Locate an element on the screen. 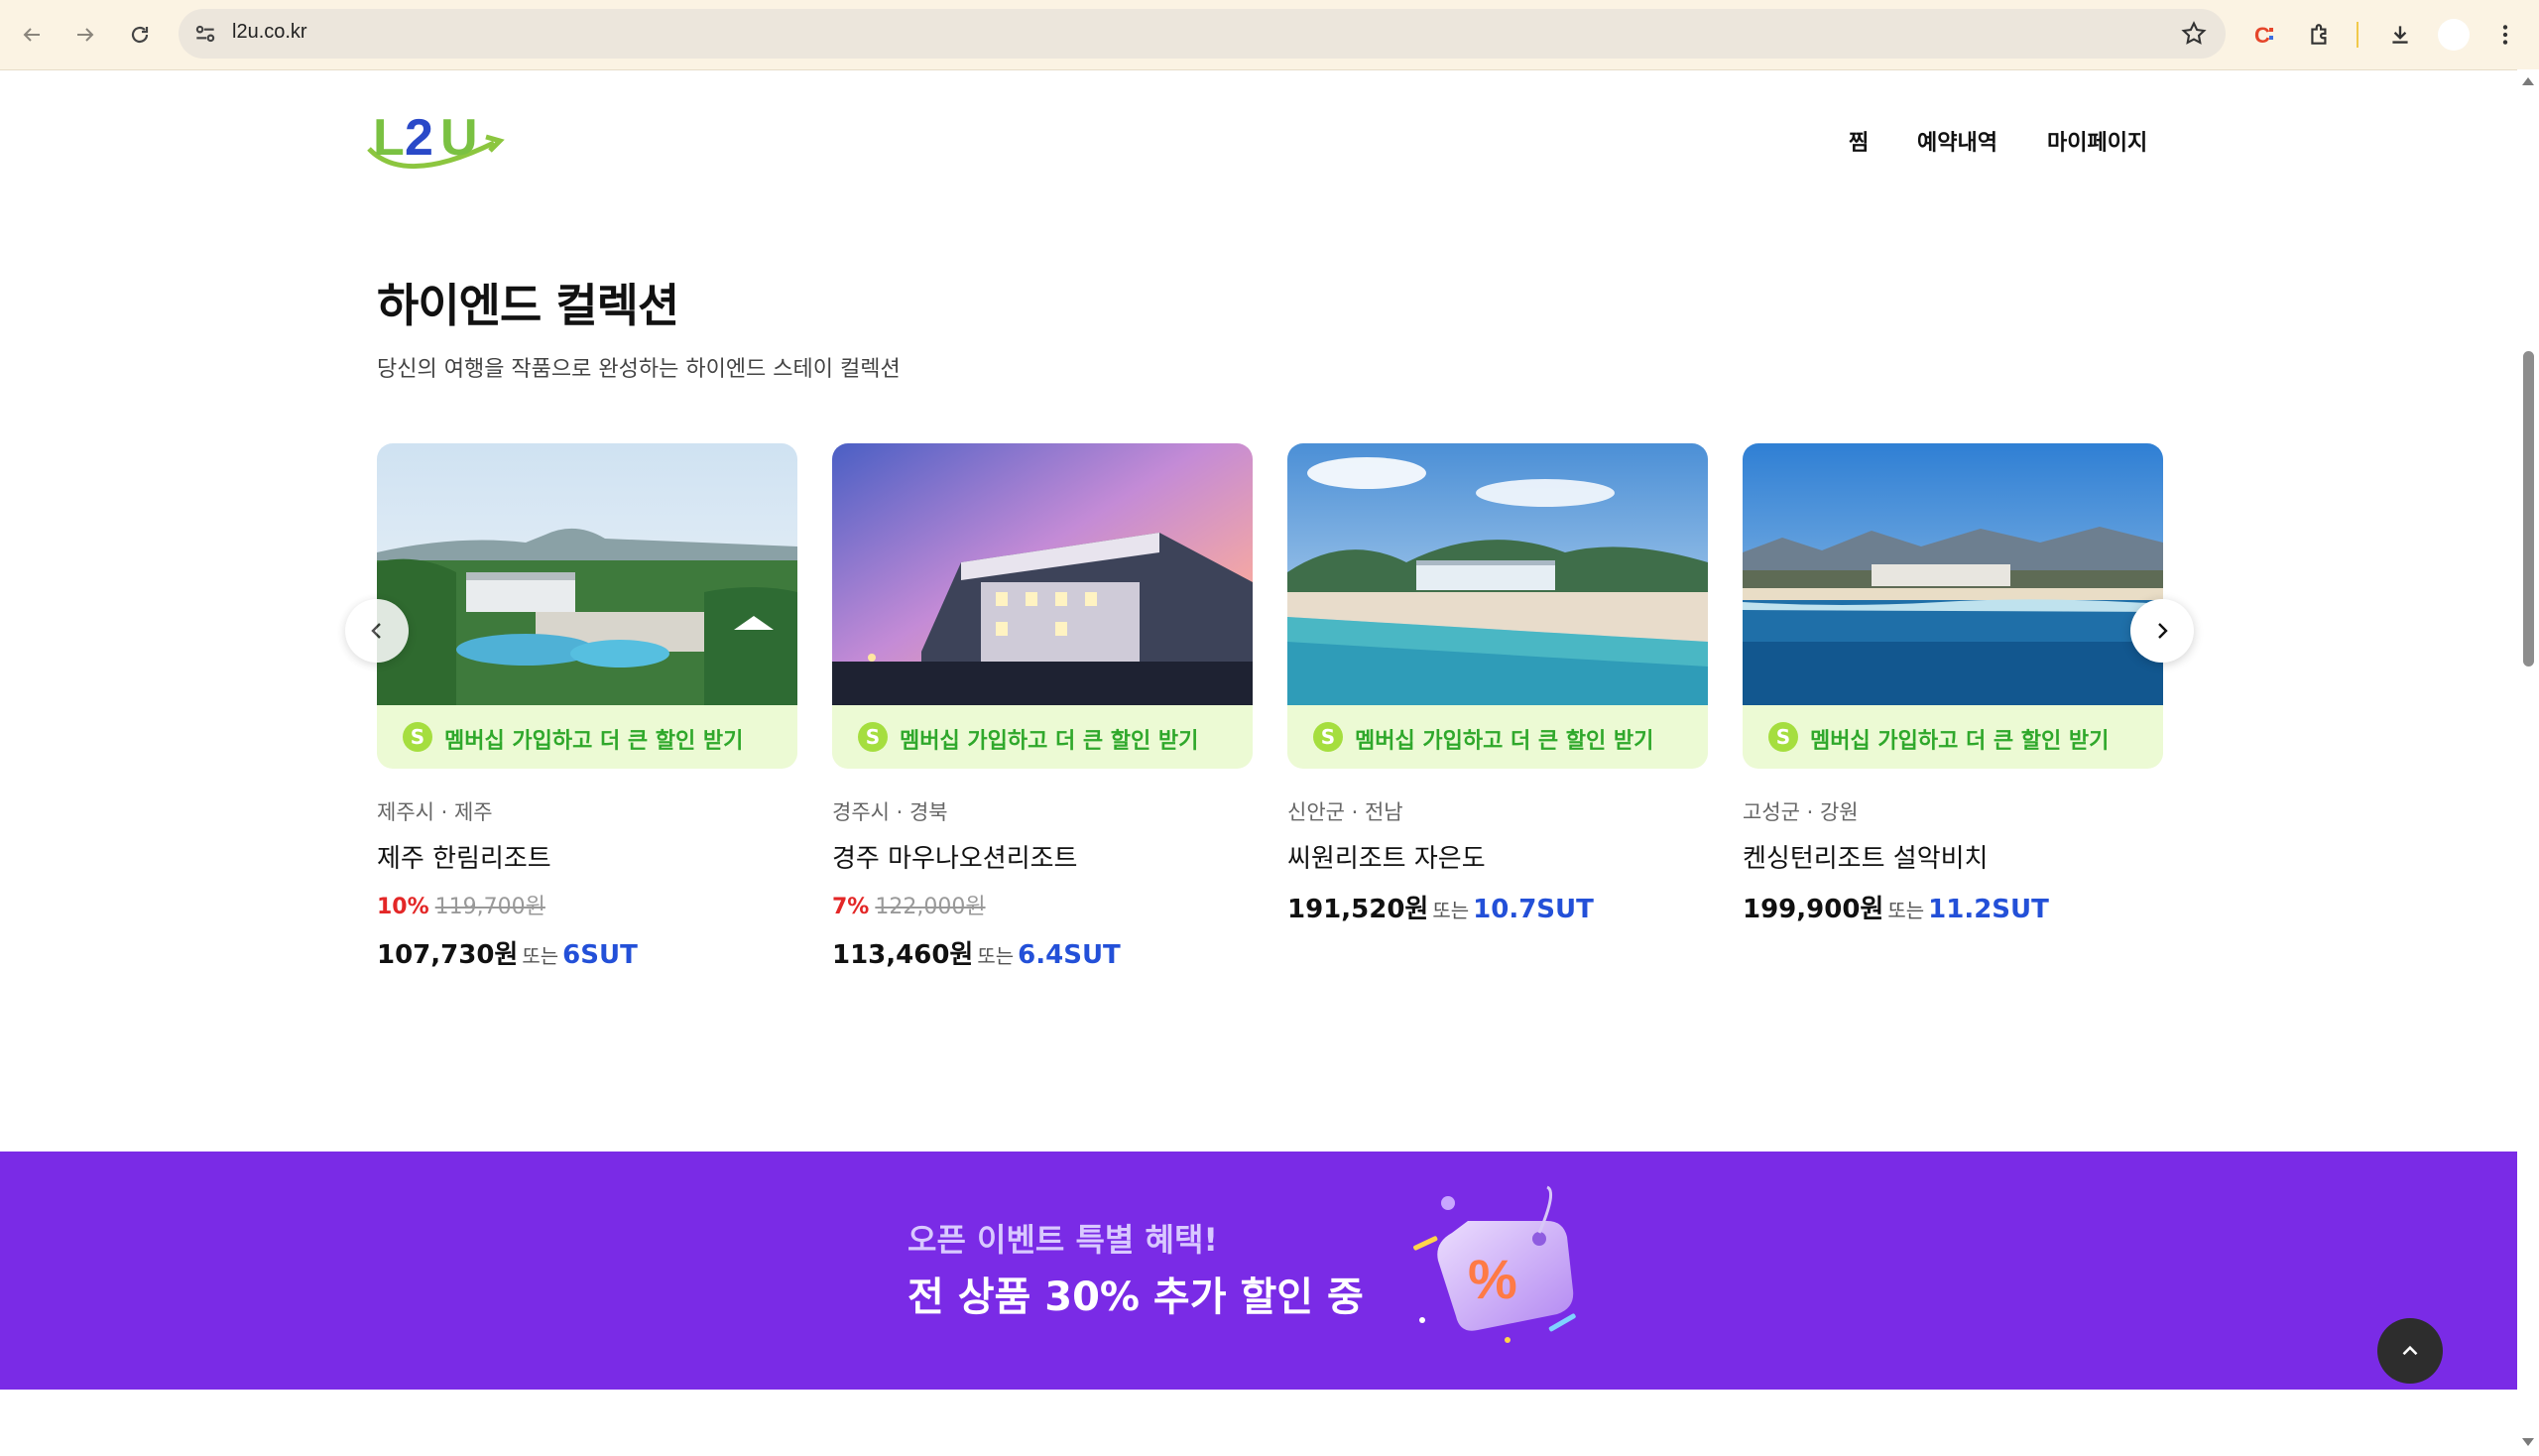 Image resolution: width=2539 pixels, height=1456 pixels. l2u-logo: L 2 U is located at coordinates (440, 139).